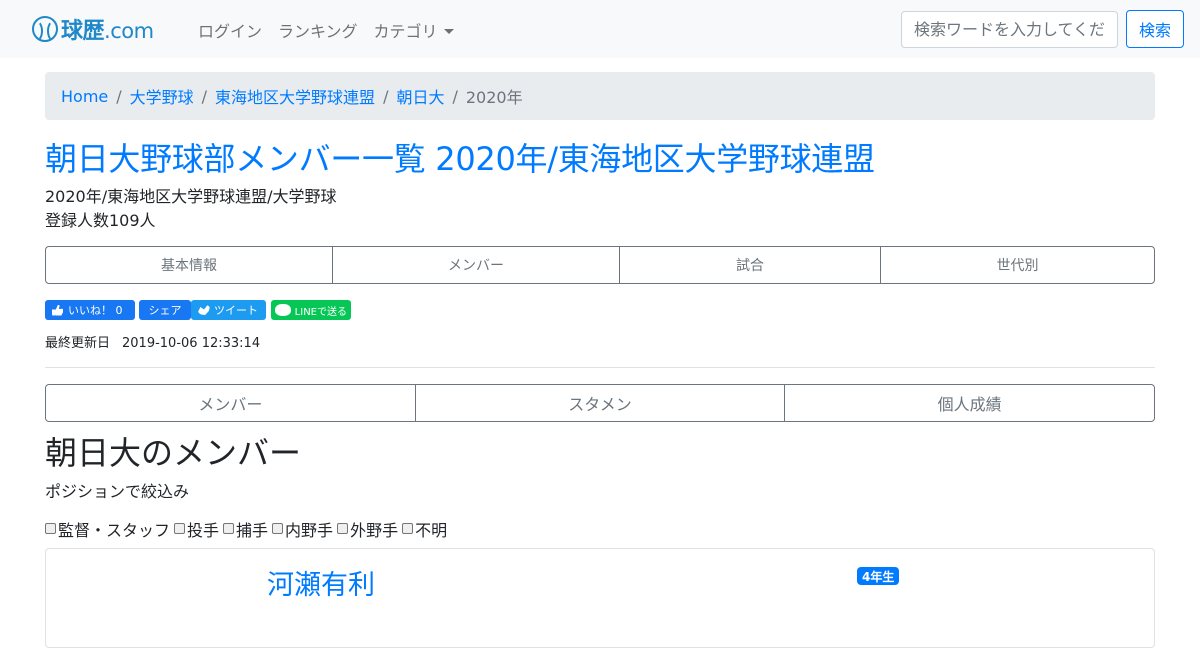 This screenshot has width=1200, height=648. I want to click on like-label: いいね！ 0, so click(95, 310).